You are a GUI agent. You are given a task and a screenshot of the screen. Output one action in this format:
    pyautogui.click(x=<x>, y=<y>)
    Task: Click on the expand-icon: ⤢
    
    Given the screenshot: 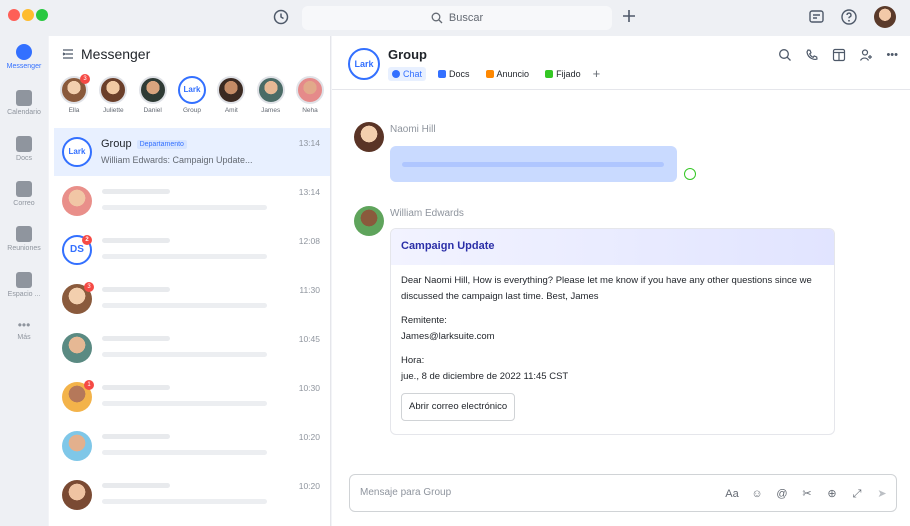 What is the action you would take?
    pyautogui.click(x=857, y=494)
    